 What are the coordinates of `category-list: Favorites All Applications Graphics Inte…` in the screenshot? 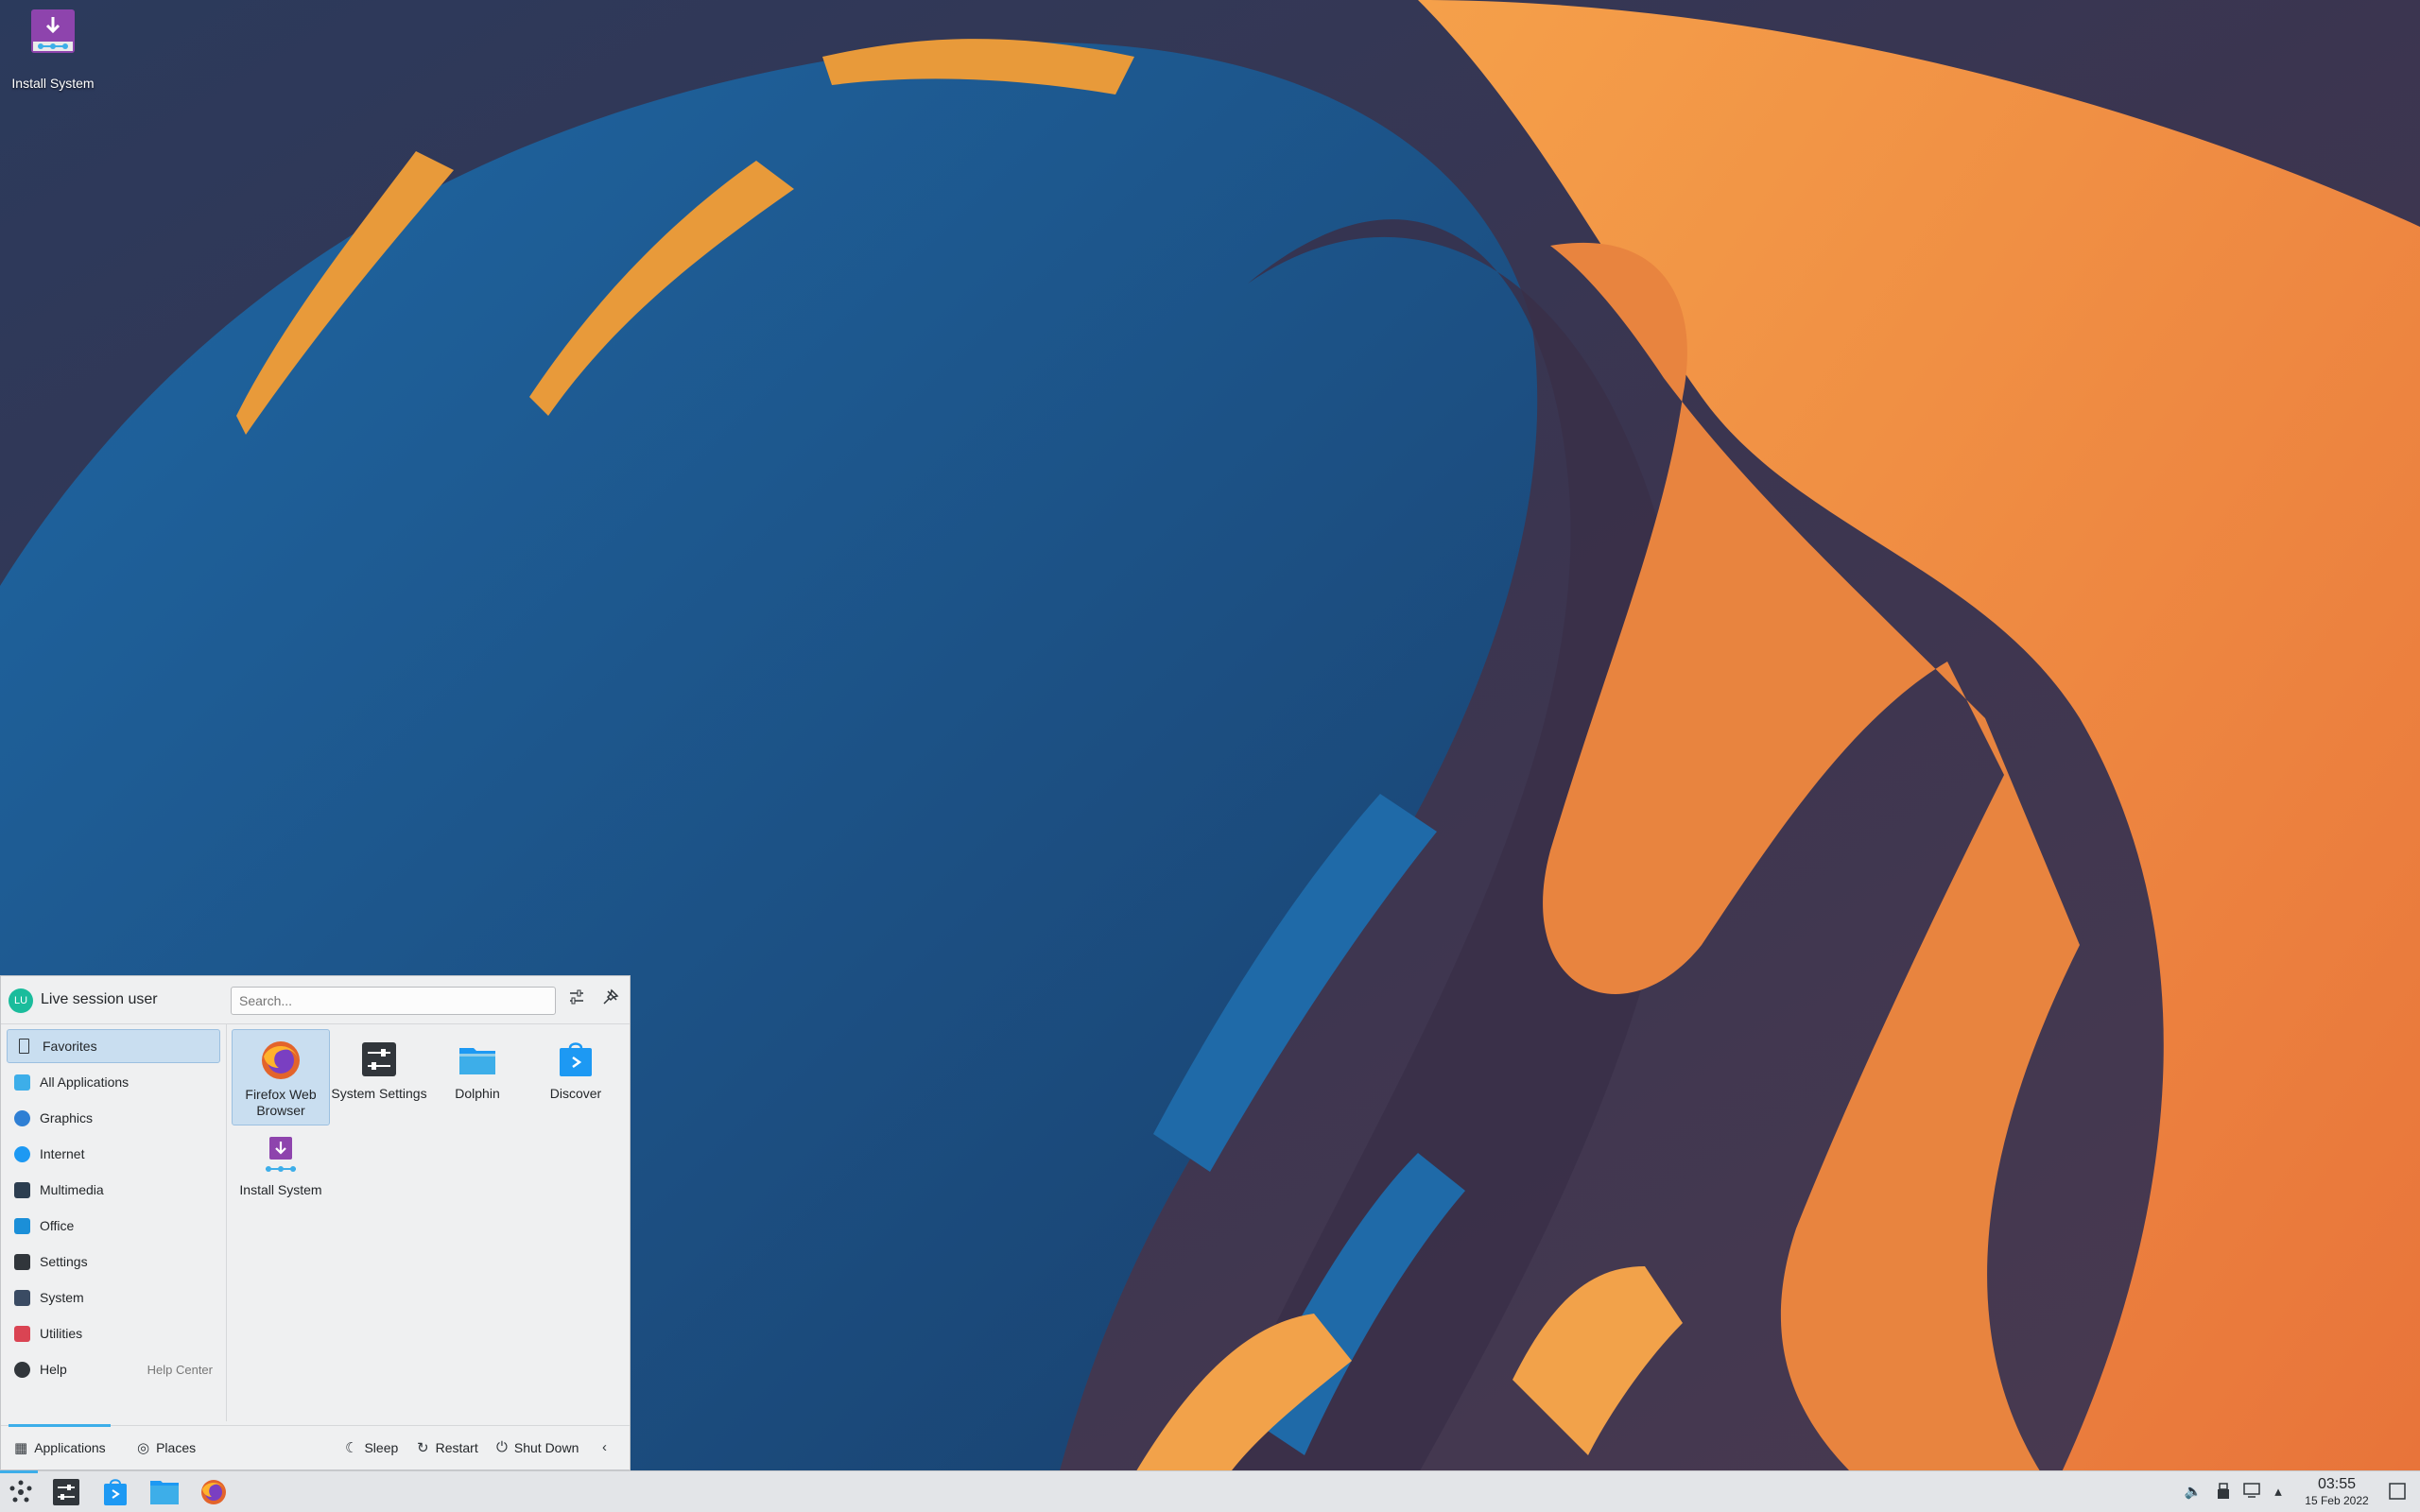 It's located at (114, 1222).